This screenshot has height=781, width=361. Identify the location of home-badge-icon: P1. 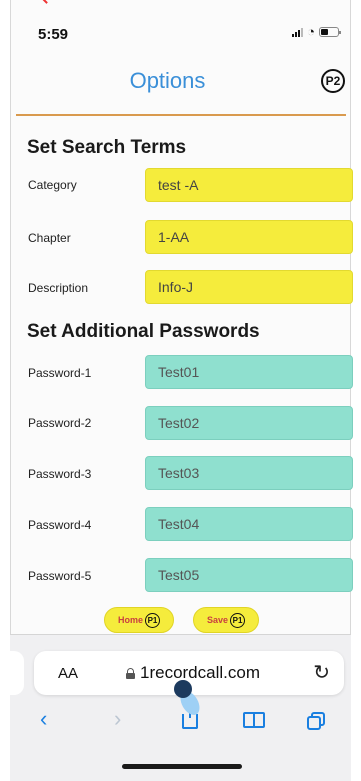
(152, 620).